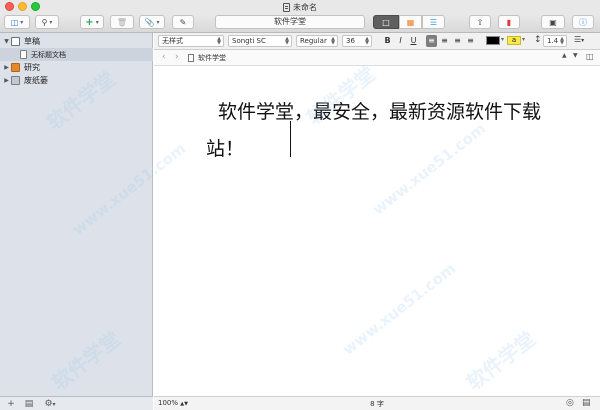  I want to click on corkboard-view-button: ▦, so click(410, 22).